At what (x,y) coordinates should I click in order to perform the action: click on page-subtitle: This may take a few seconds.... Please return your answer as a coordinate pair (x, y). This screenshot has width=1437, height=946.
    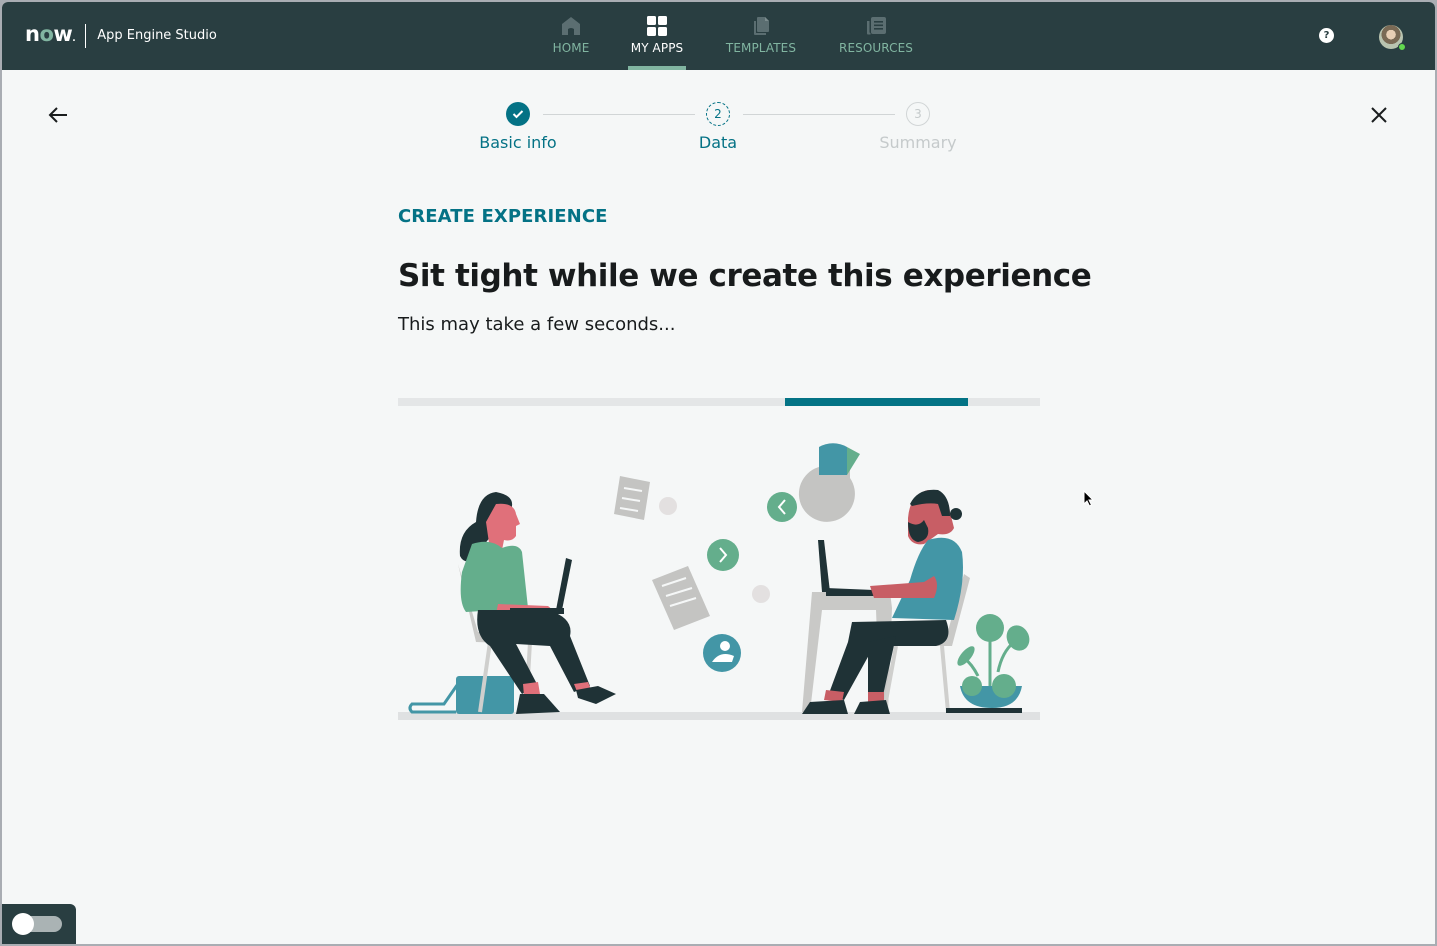
    Looking at the image, I should click on (537, 324).